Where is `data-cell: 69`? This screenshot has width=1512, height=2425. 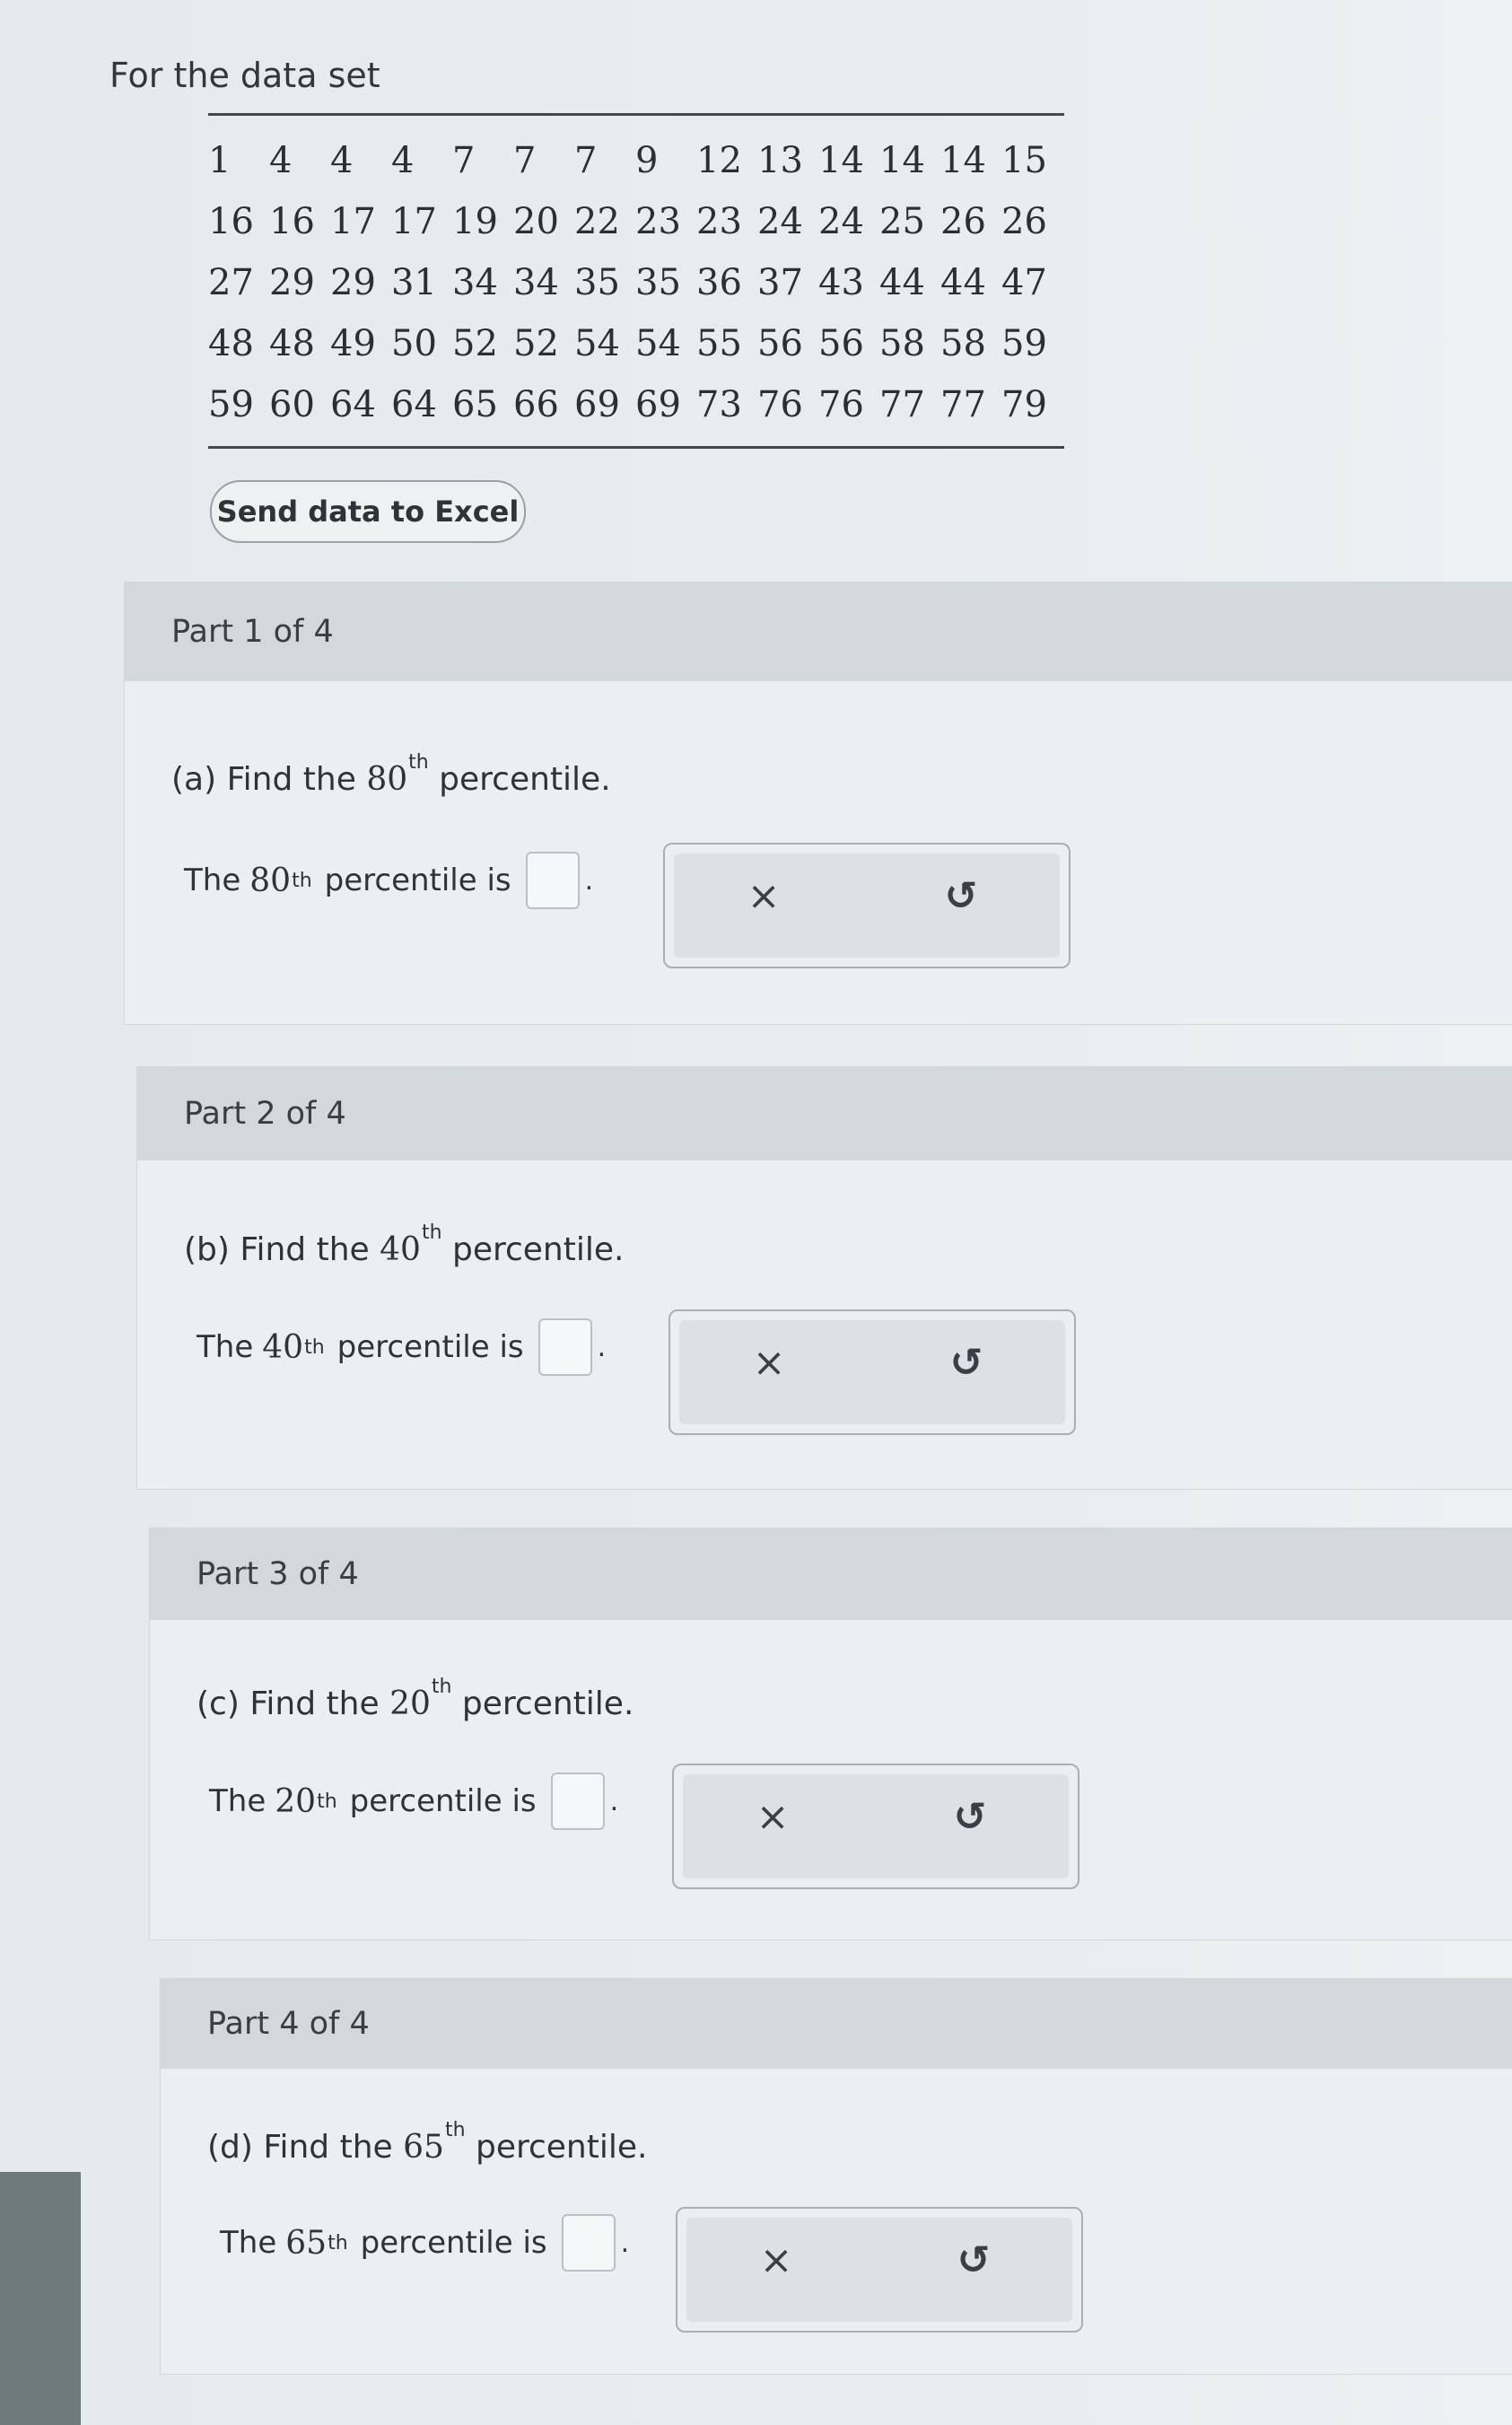
data-cell: 69 is located at coordinates (597, 404).